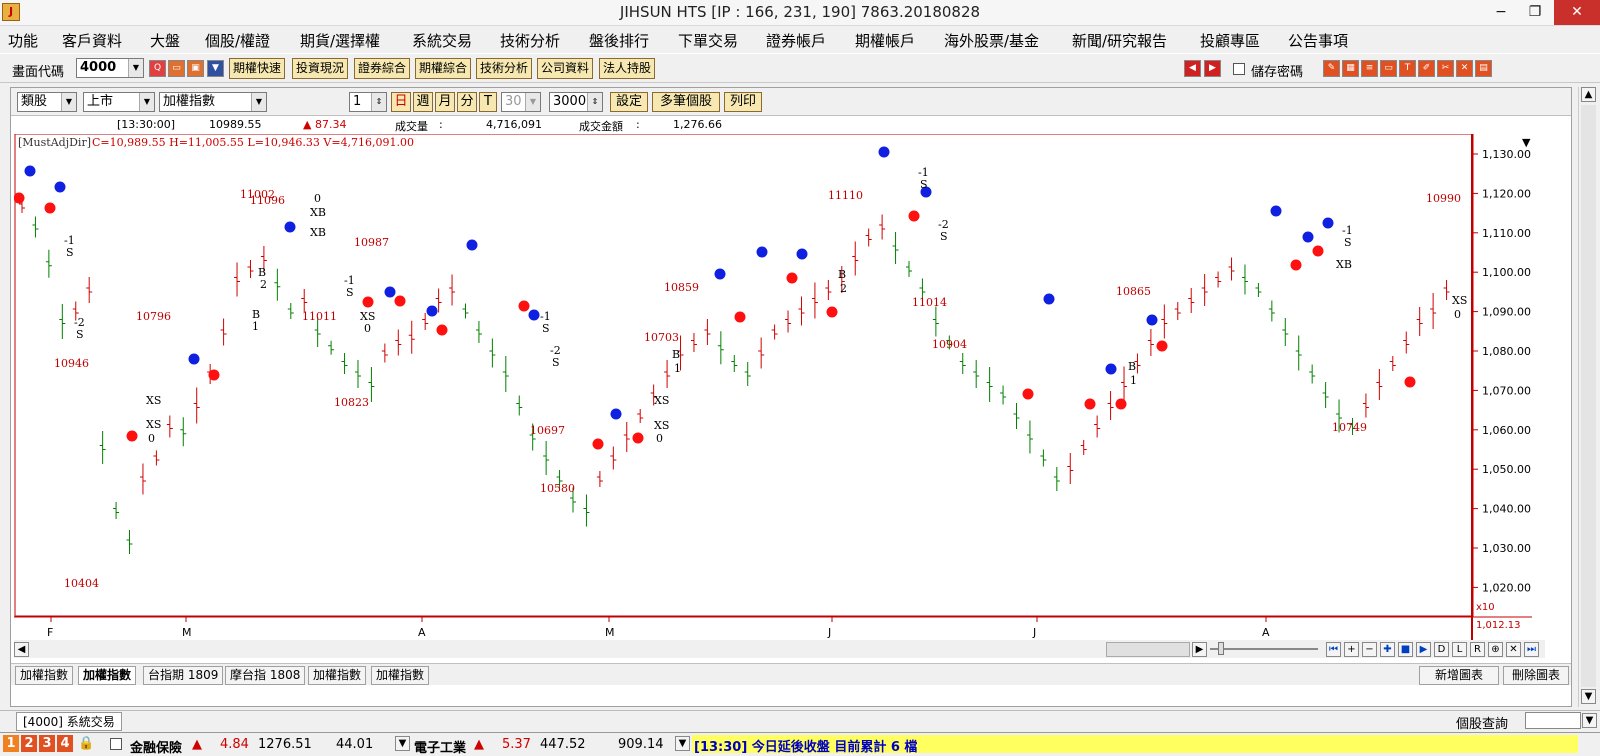  Describe the element at coordinates (21, 649) in the screenshot. I see `scroll-left-icon: ◀` at that location.